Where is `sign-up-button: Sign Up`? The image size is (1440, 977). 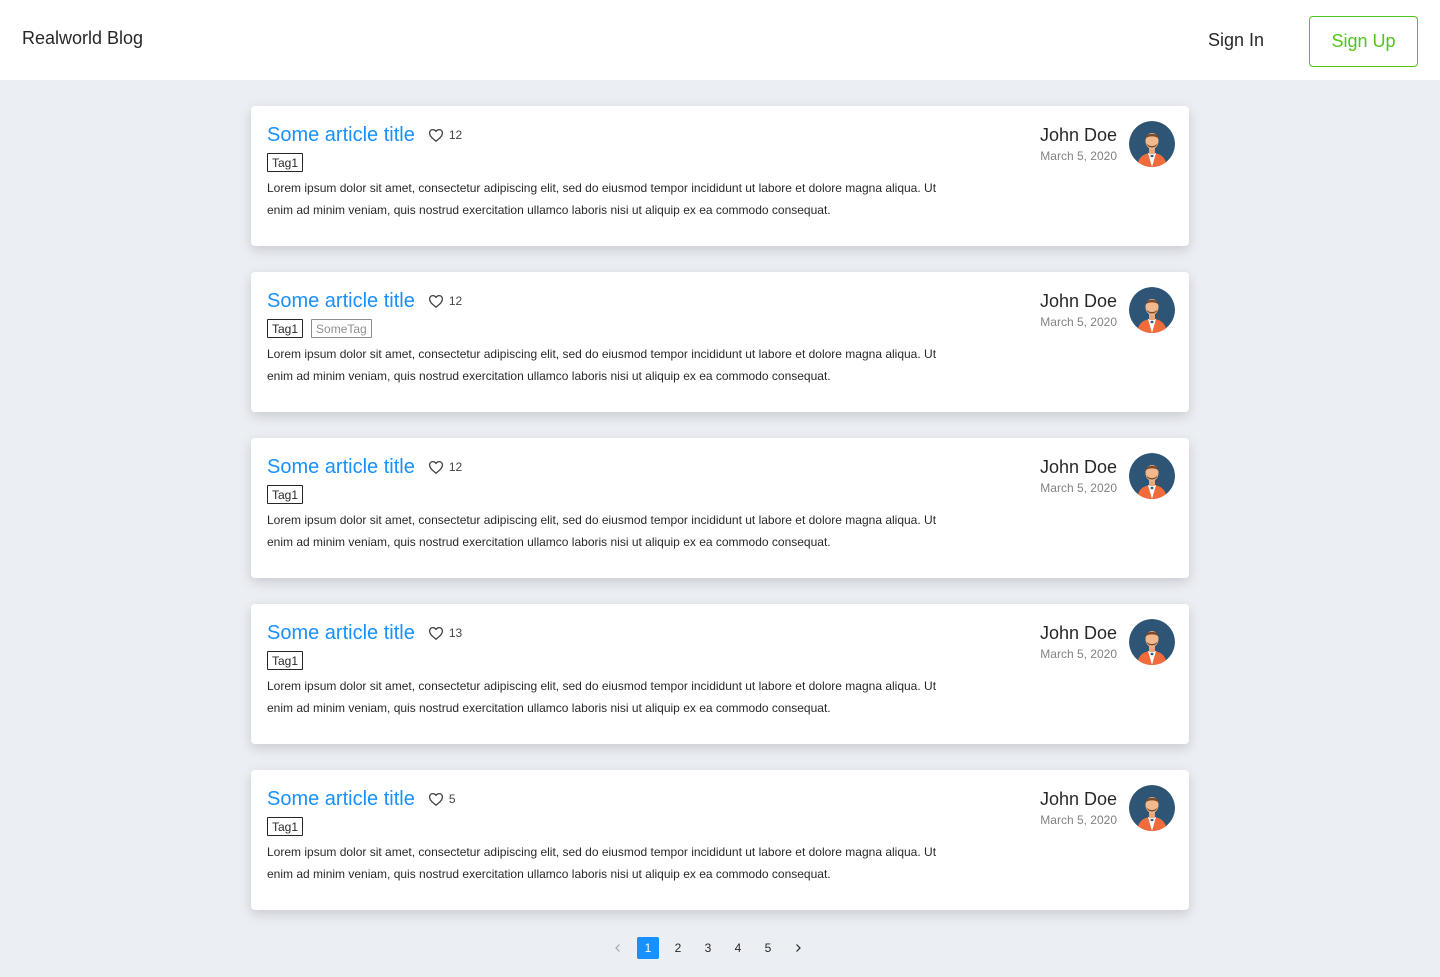 sign-up-button: Sign Up is located at coordinates (1363, 41).